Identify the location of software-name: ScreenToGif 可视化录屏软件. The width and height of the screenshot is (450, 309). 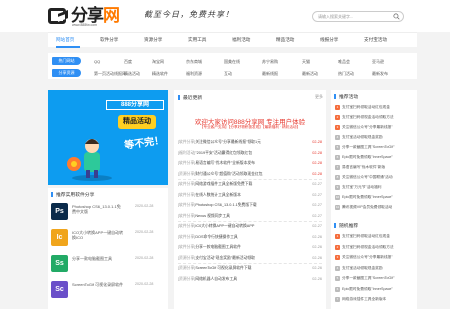
(98, 287).